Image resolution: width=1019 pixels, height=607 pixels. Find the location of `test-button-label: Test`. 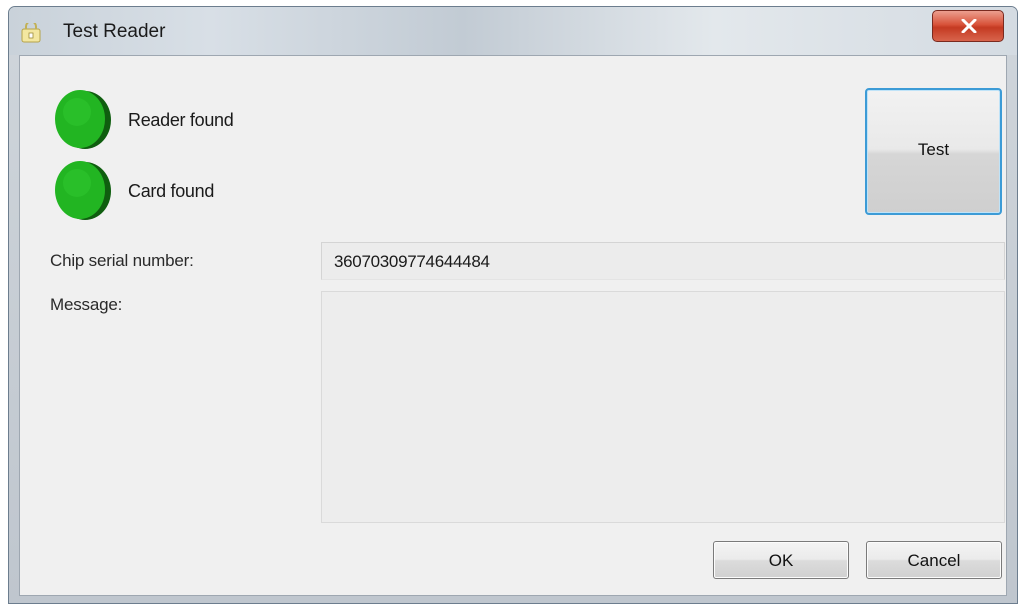

test-button-label: Test is located at coordinates (933, 149).